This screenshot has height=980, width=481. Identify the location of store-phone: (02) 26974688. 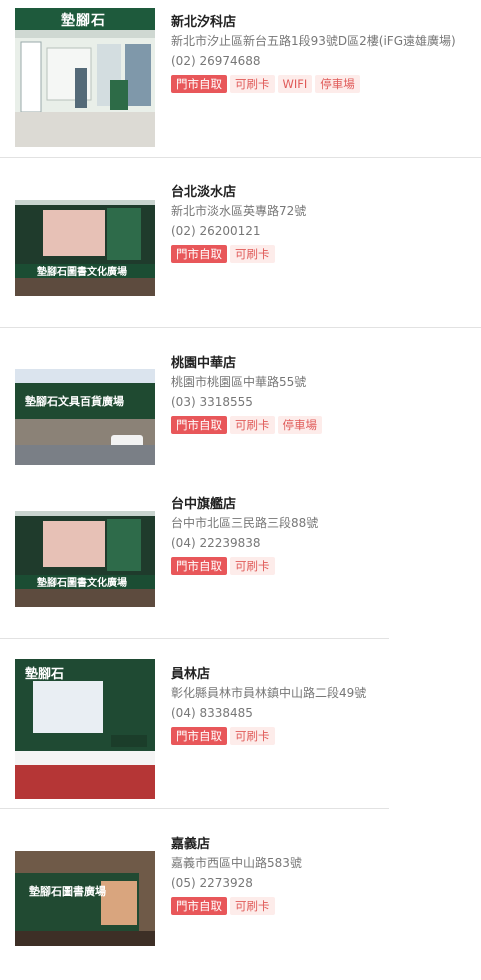
(216, 61).